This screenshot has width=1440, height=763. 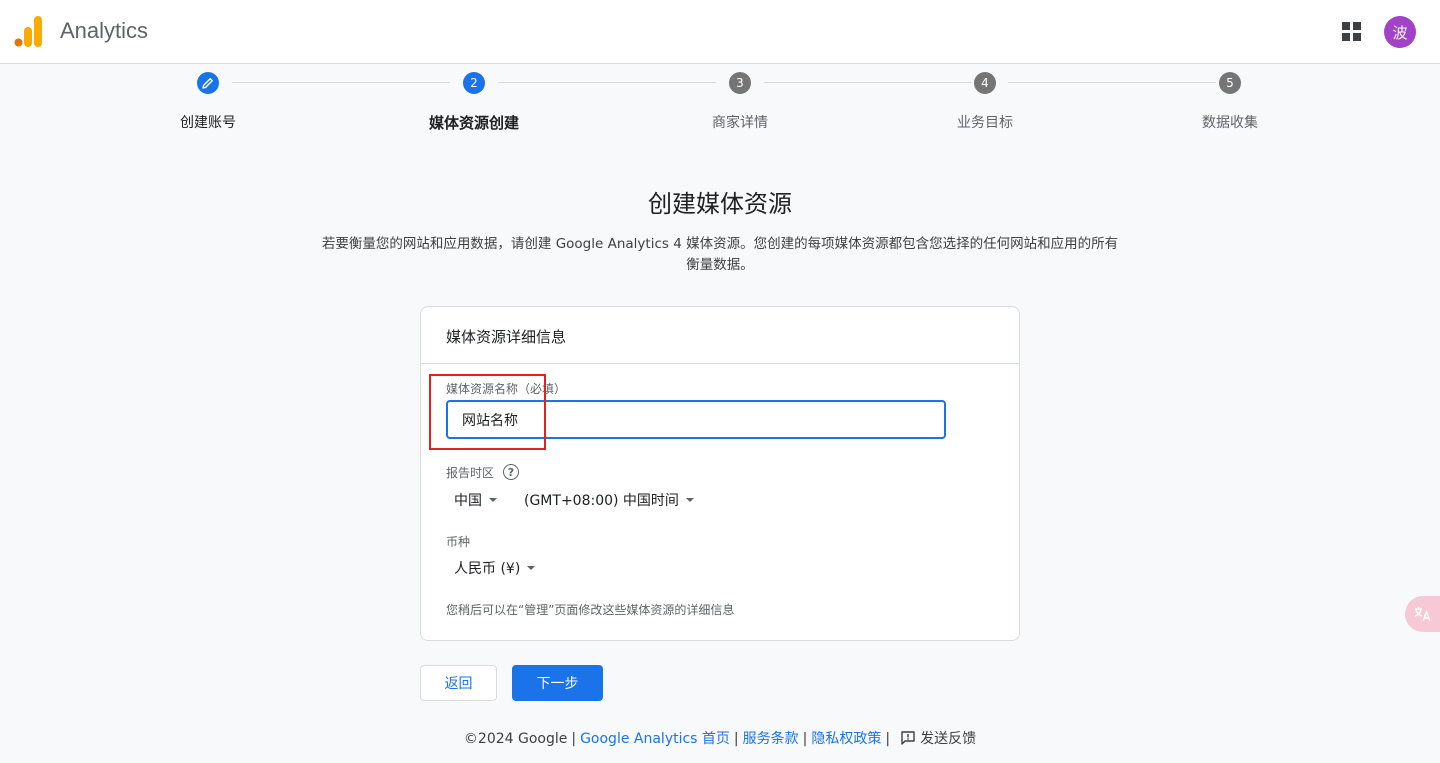 What do you see at coordinates (696, 419) in the screenshot?
I see `property-name-input` at bounding box center [696, 419].